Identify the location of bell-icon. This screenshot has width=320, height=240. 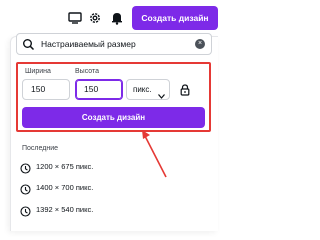
(117, 18).